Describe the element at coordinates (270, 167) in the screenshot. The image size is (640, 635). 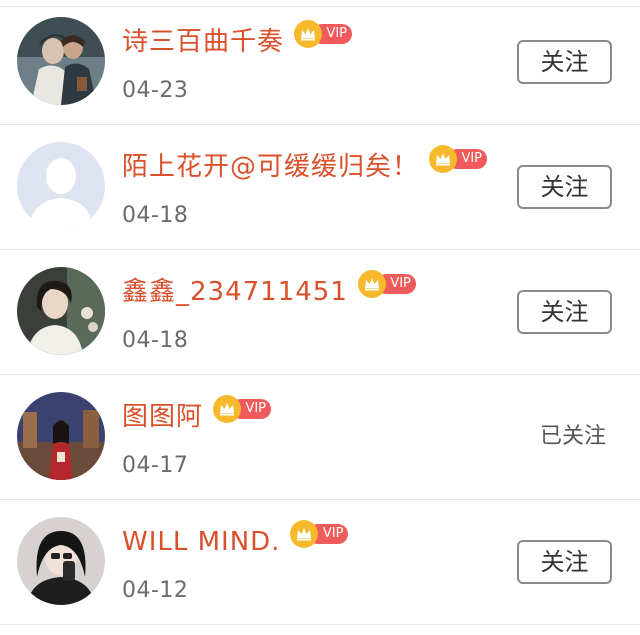
I see `username: 陌上花开@可缓缓归矣！` at that location.